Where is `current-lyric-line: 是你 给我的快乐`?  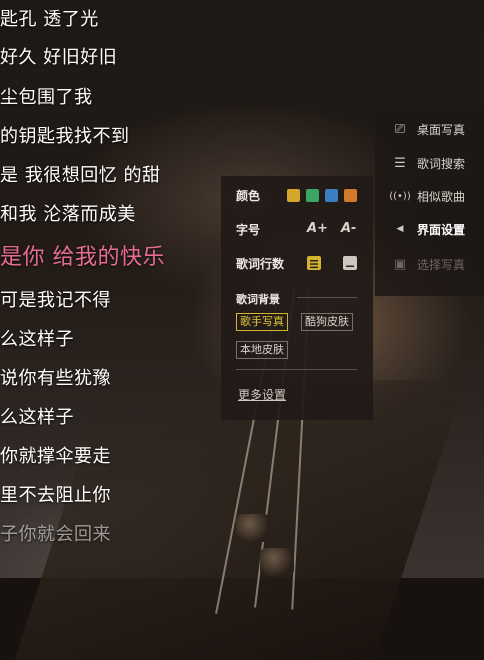
current-lyric-line: 是你 给我的快乐 is located at coordinates (82, 257).